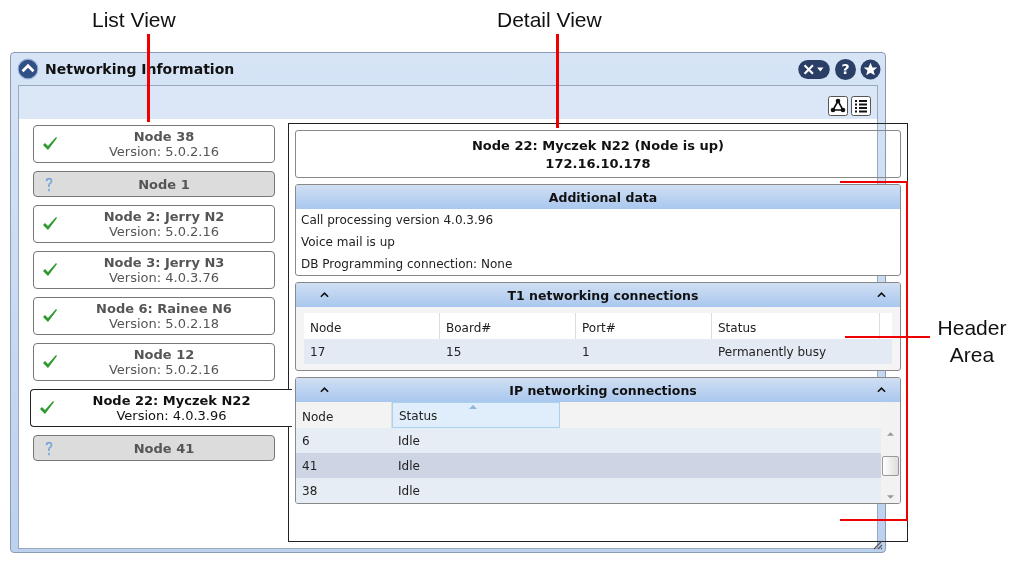 The image size is (1020, 569). I want to click on node-card: Node 12 Version: 5.0.2.16, so click(154, 362).